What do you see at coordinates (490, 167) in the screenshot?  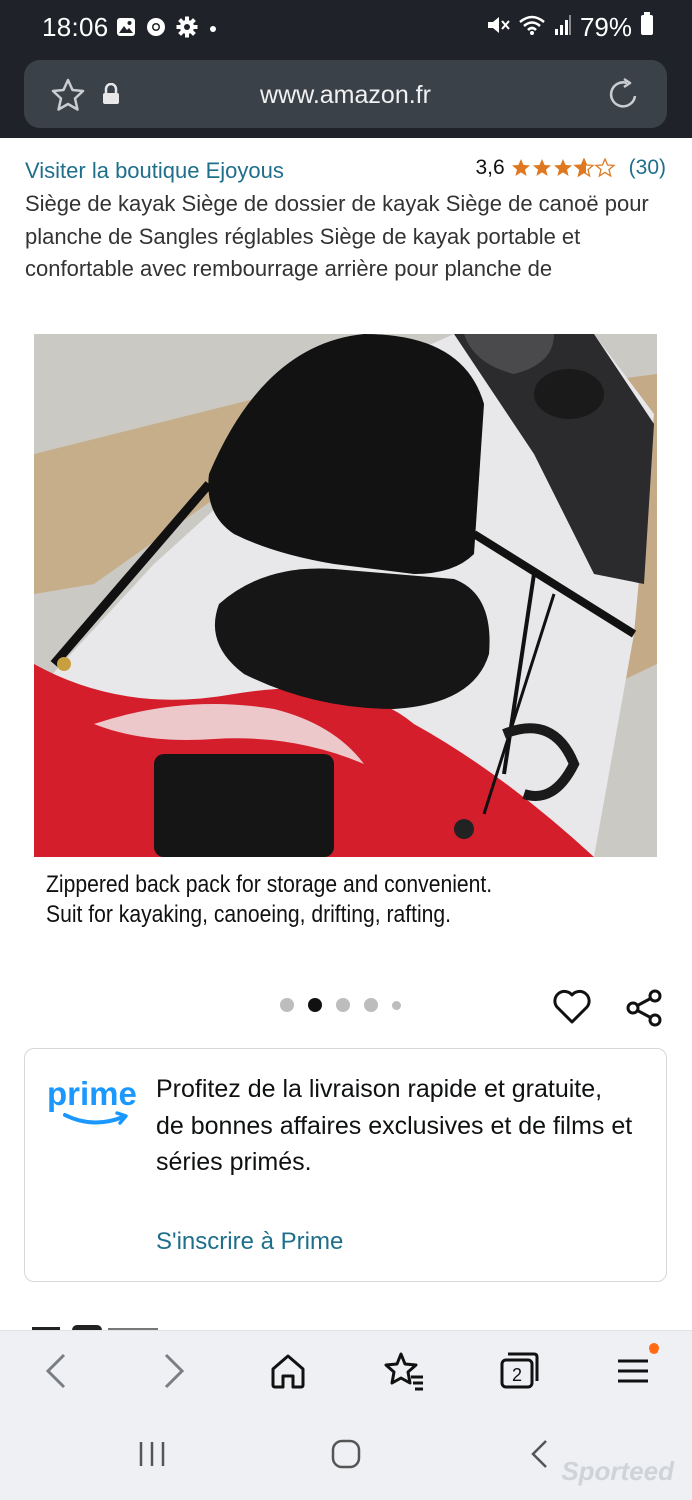 I see `rating-value: 3,6` at bounding box center [490, 167].